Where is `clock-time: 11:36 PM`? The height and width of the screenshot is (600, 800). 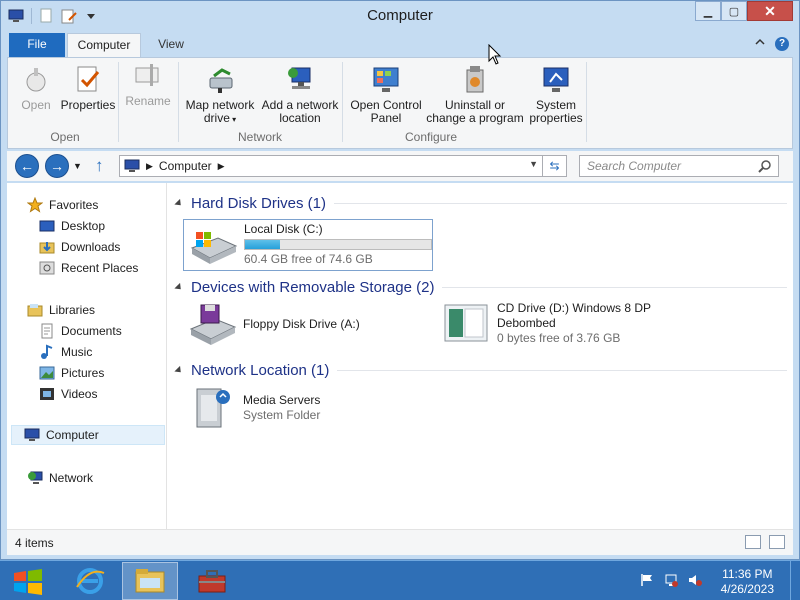
clock-time: 11:36 PM is located at coordinates (747, 574).